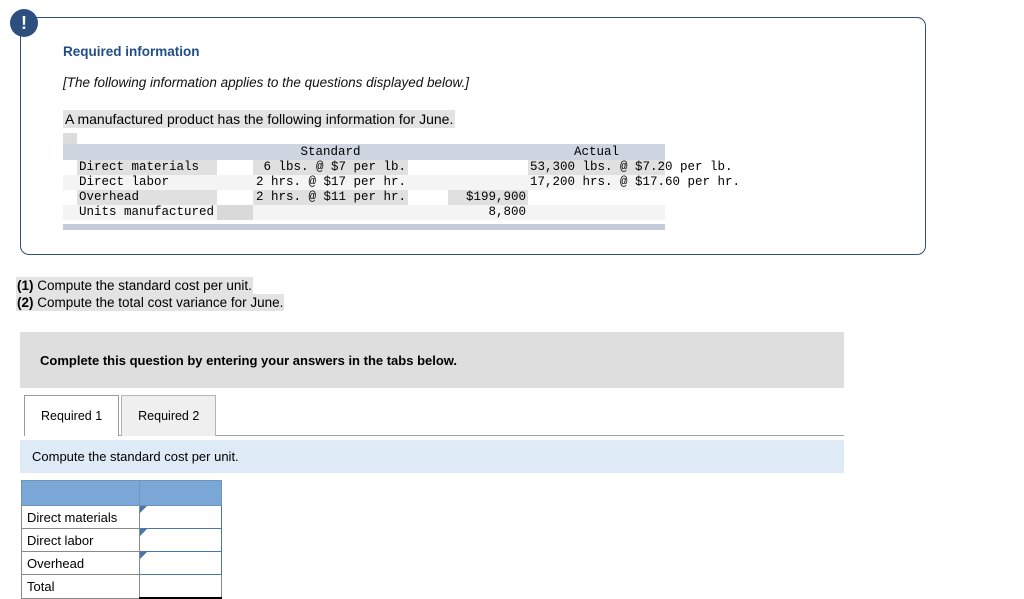  Describe the element at coordinates (180, 540) in the screenshot. I see `direct-labor-input` at that location.